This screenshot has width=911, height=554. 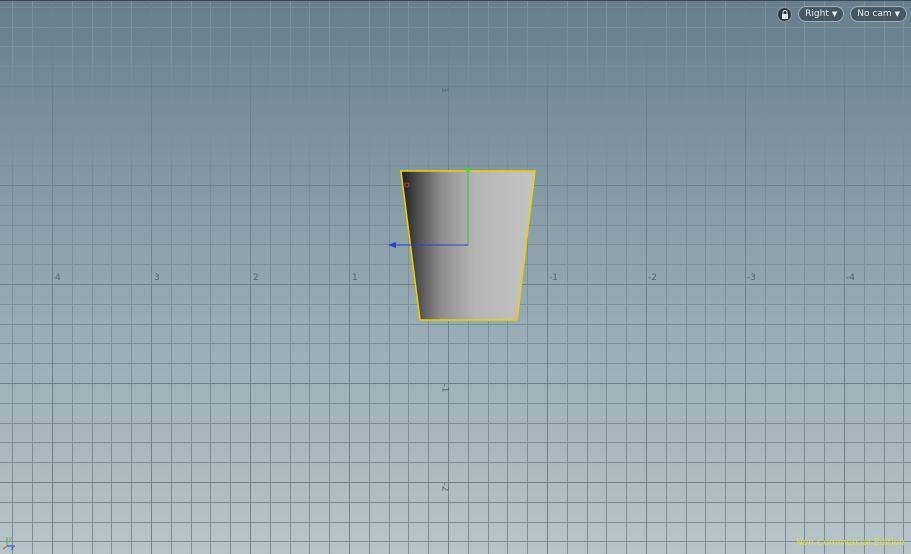 I want to click on svg-text: y, so click(x=10, y=539).